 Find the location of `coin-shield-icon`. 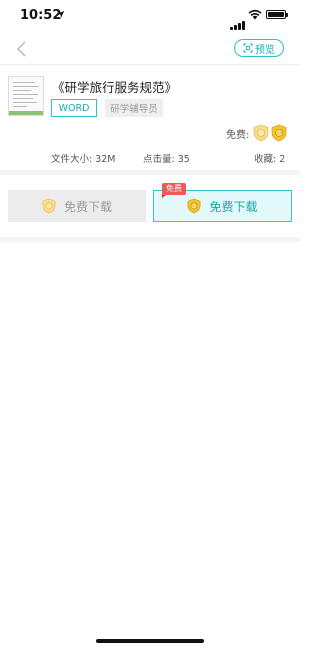

coin-shield-icon is located at coordinates (49, 206).